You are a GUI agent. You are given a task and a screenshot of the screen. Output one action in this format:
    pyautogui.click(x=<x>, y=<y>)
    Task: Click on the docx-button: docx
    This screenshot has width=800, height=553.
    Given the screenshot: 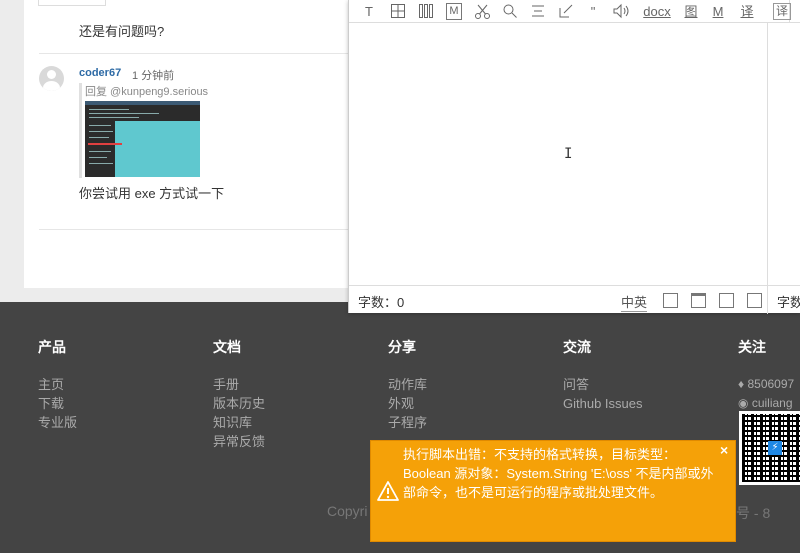 What is the action you would take?
    pyautogui.click(x=657, y=11)
    